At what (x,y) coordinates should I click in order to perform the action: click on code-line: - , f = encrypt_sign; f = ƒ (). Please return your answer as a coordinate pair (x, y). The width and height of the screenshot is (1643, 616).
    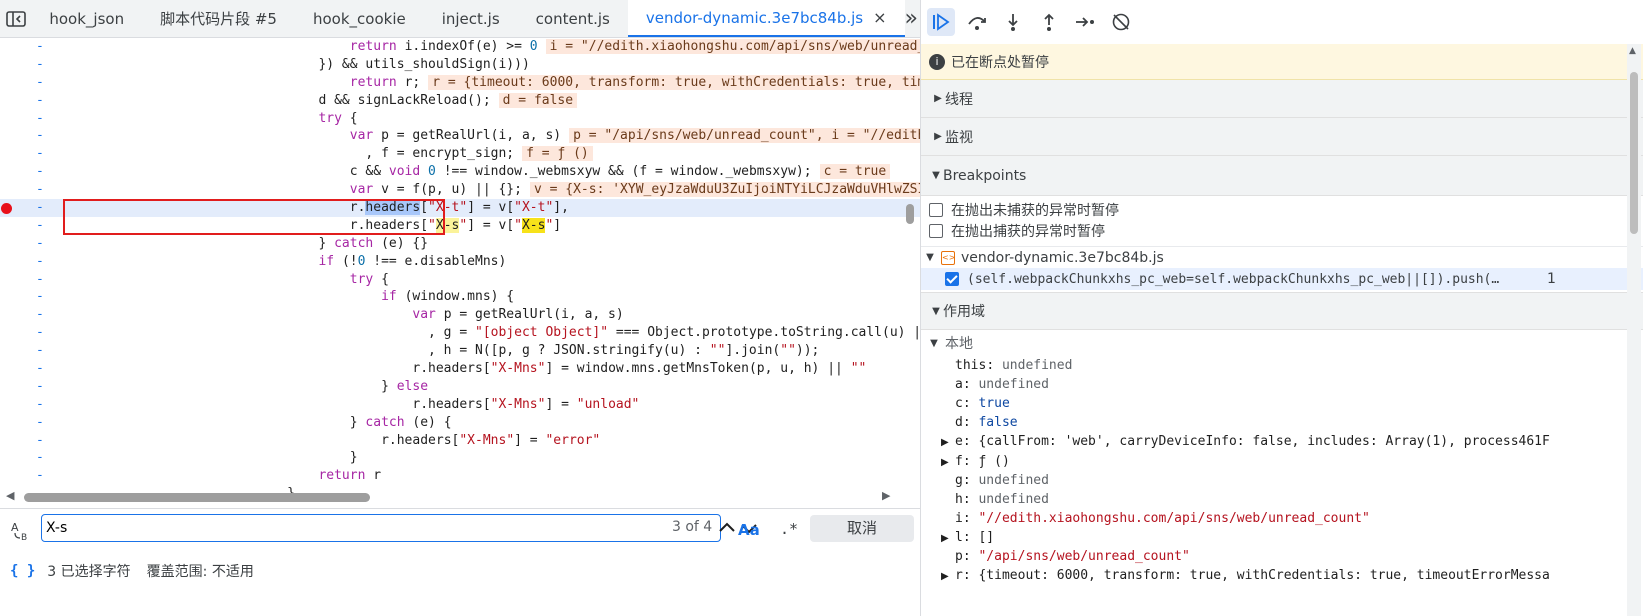
    Looking at the image, I should click on (480, 154).